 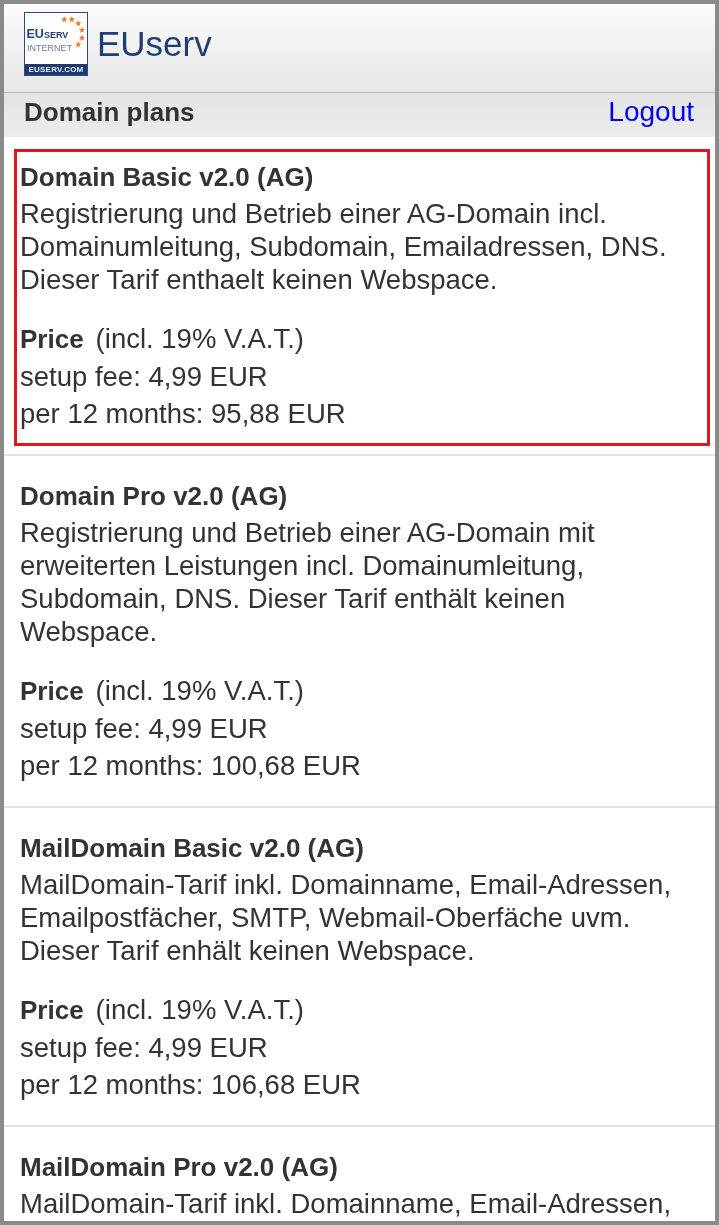 What do you see at coordinates (109, 112) in the screenshot?
I see `page-title: Domain plans` at bounding box center [109, 112].